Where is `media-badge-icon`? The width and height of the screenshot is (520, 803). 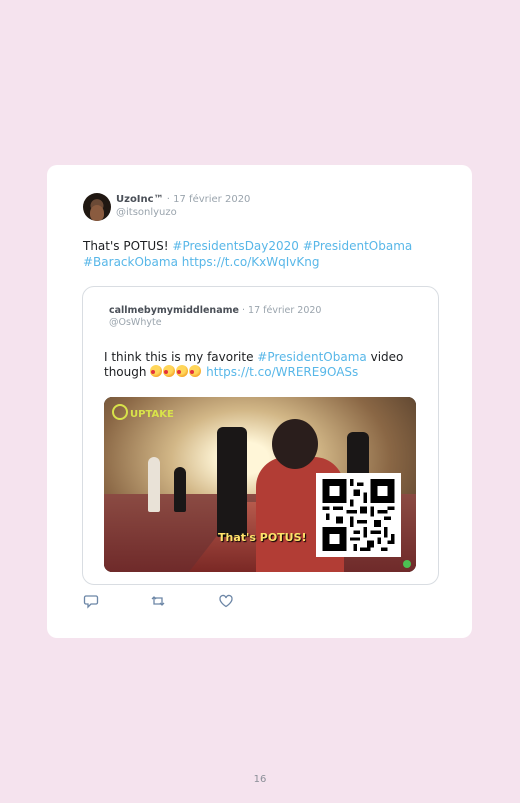
media-badge-icon is located at coordinates (407, 564).